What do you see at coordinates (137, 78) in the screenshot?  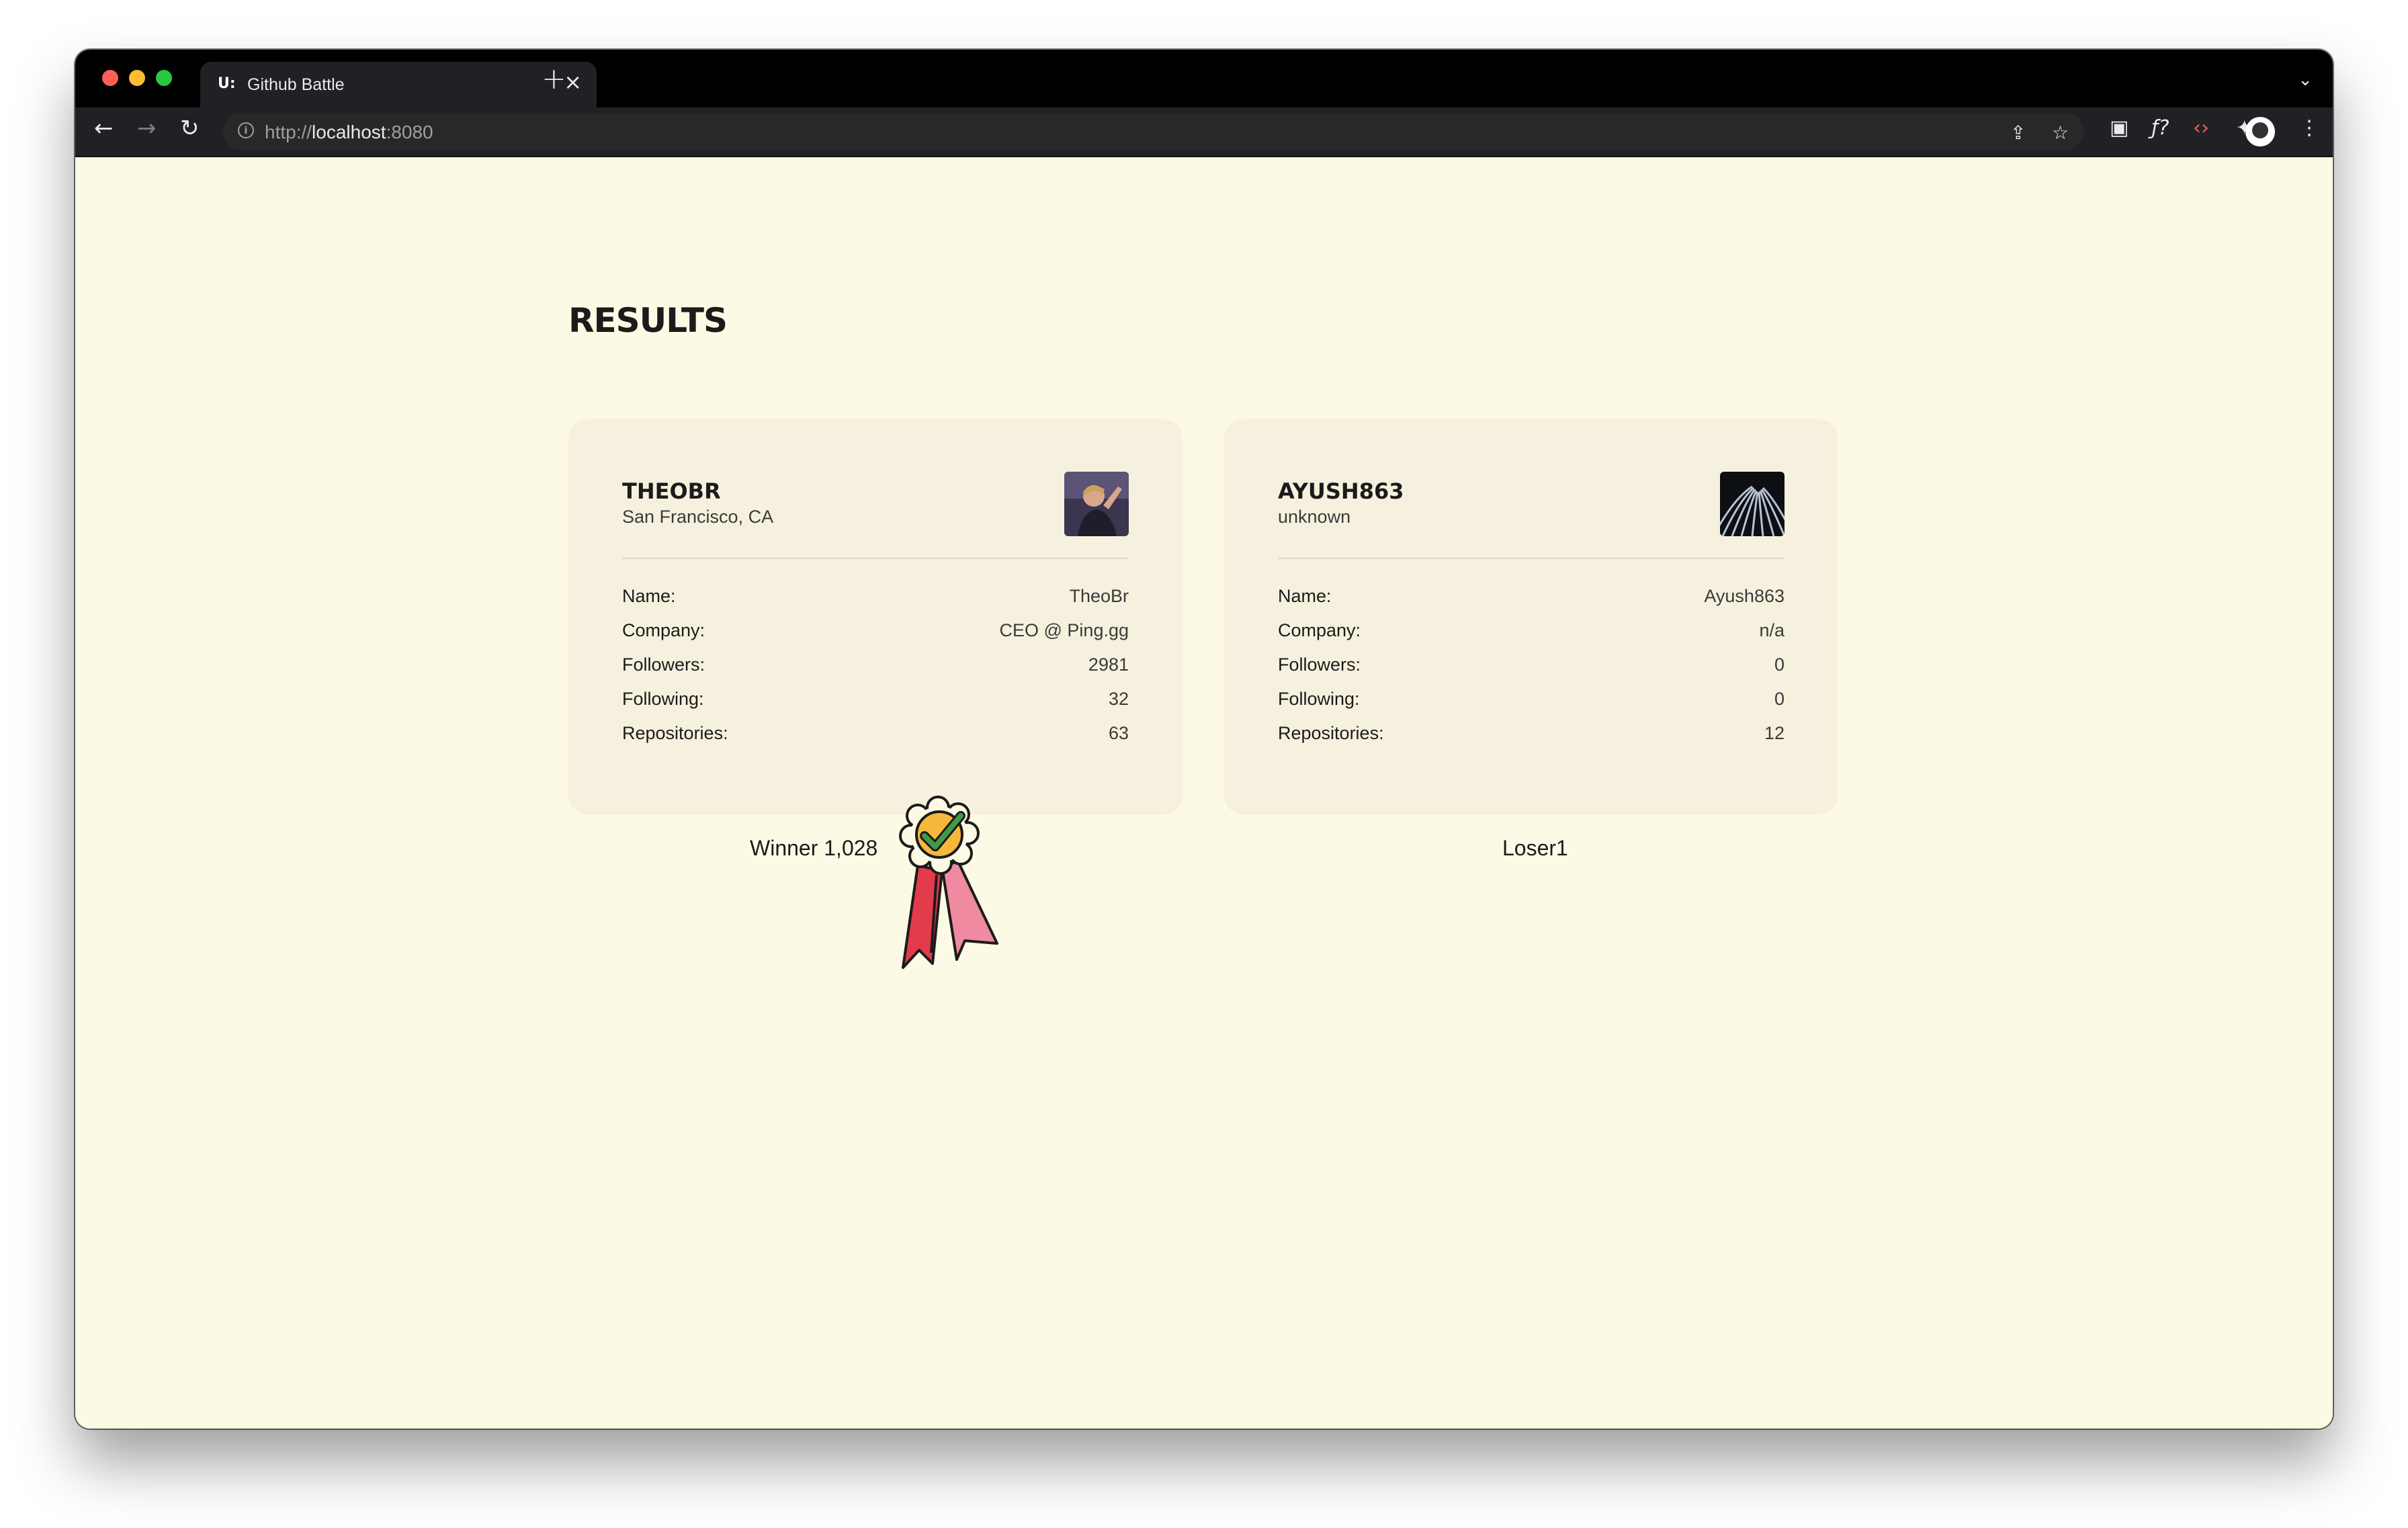 I see `minimize-window-button` at bounding box center [137, 78].